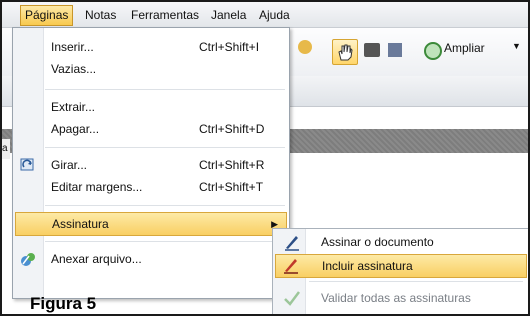 This screenshot has width=530, height=316. I want to click on menu-item-apagar: Apagar... Ctrl+Shift+D, so click(151, 129).